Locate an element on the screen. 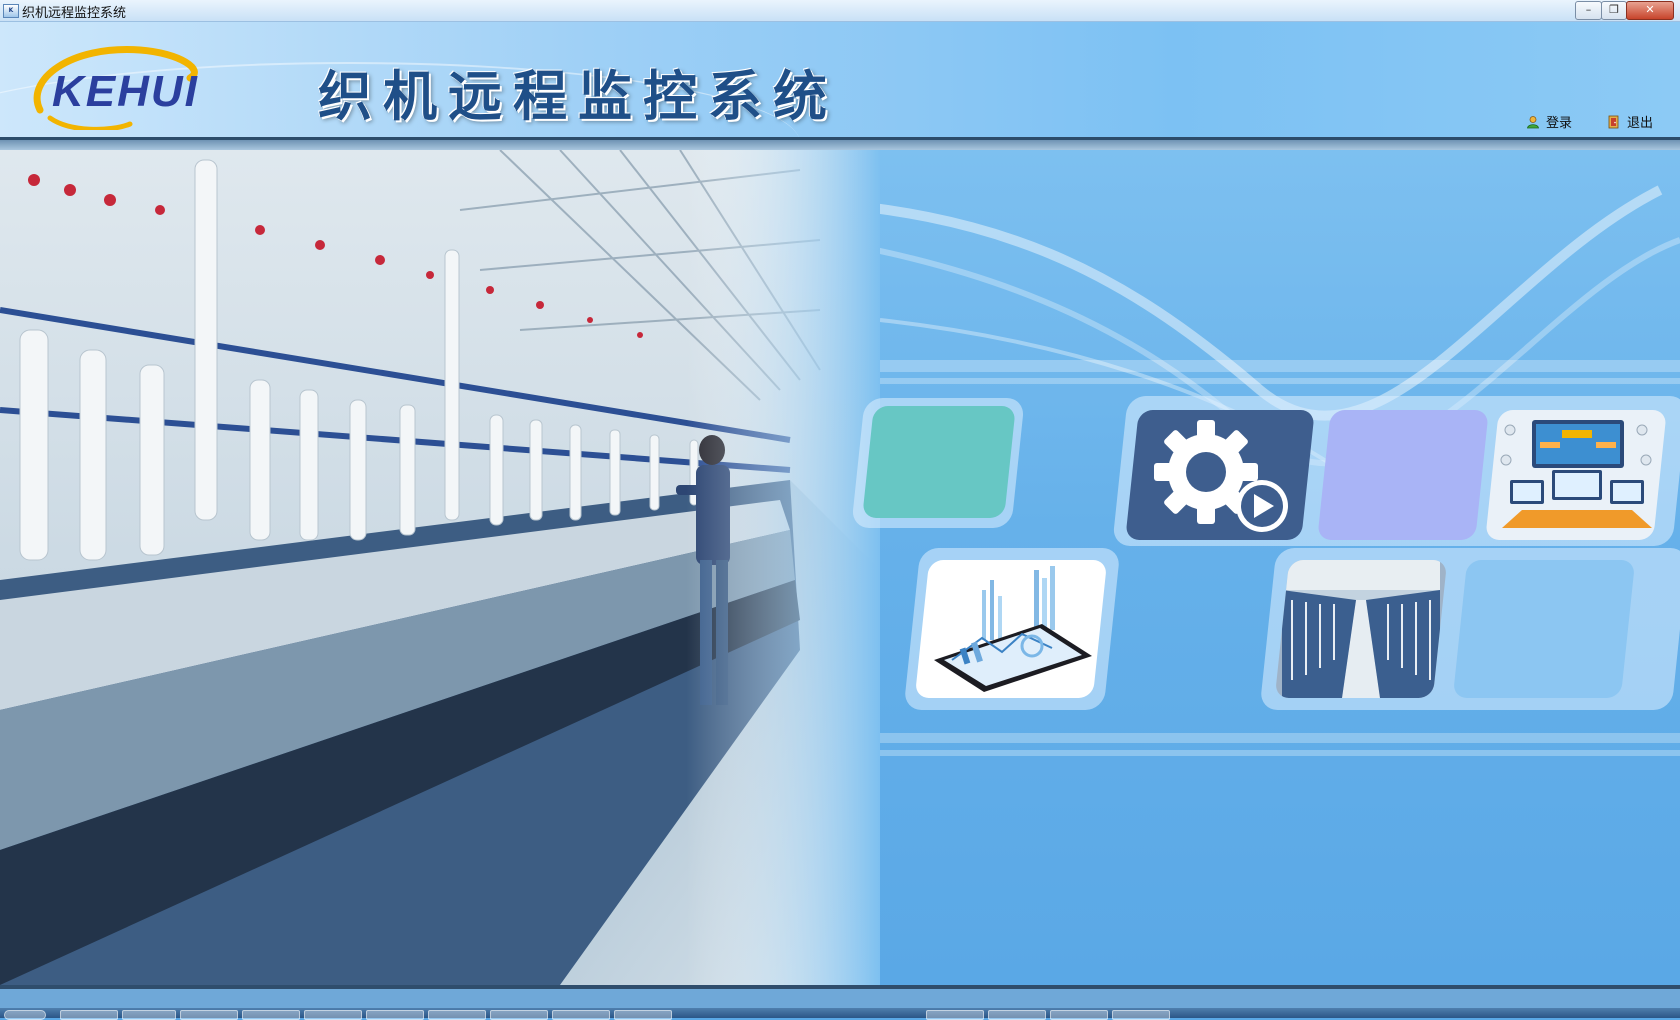 The width and height of the screenshot is (1680, 1020). app-header: KEHUI 织机远程监控系统 登录 退出 is located at coordinates (840, 79).